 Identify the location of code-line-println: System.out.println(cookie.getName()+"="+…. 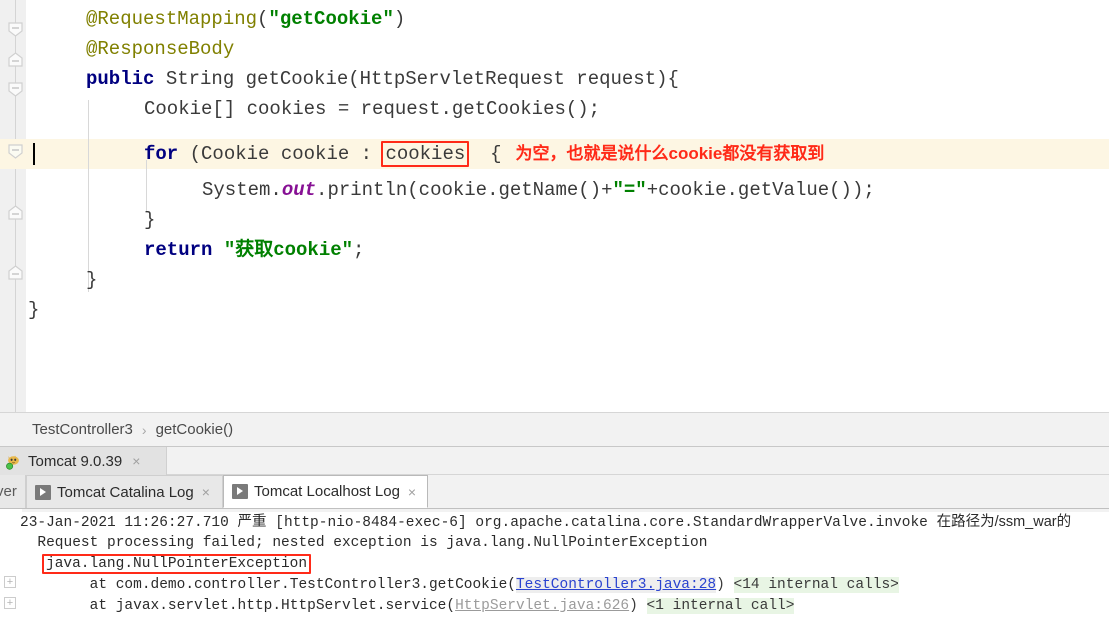
(538, 190).